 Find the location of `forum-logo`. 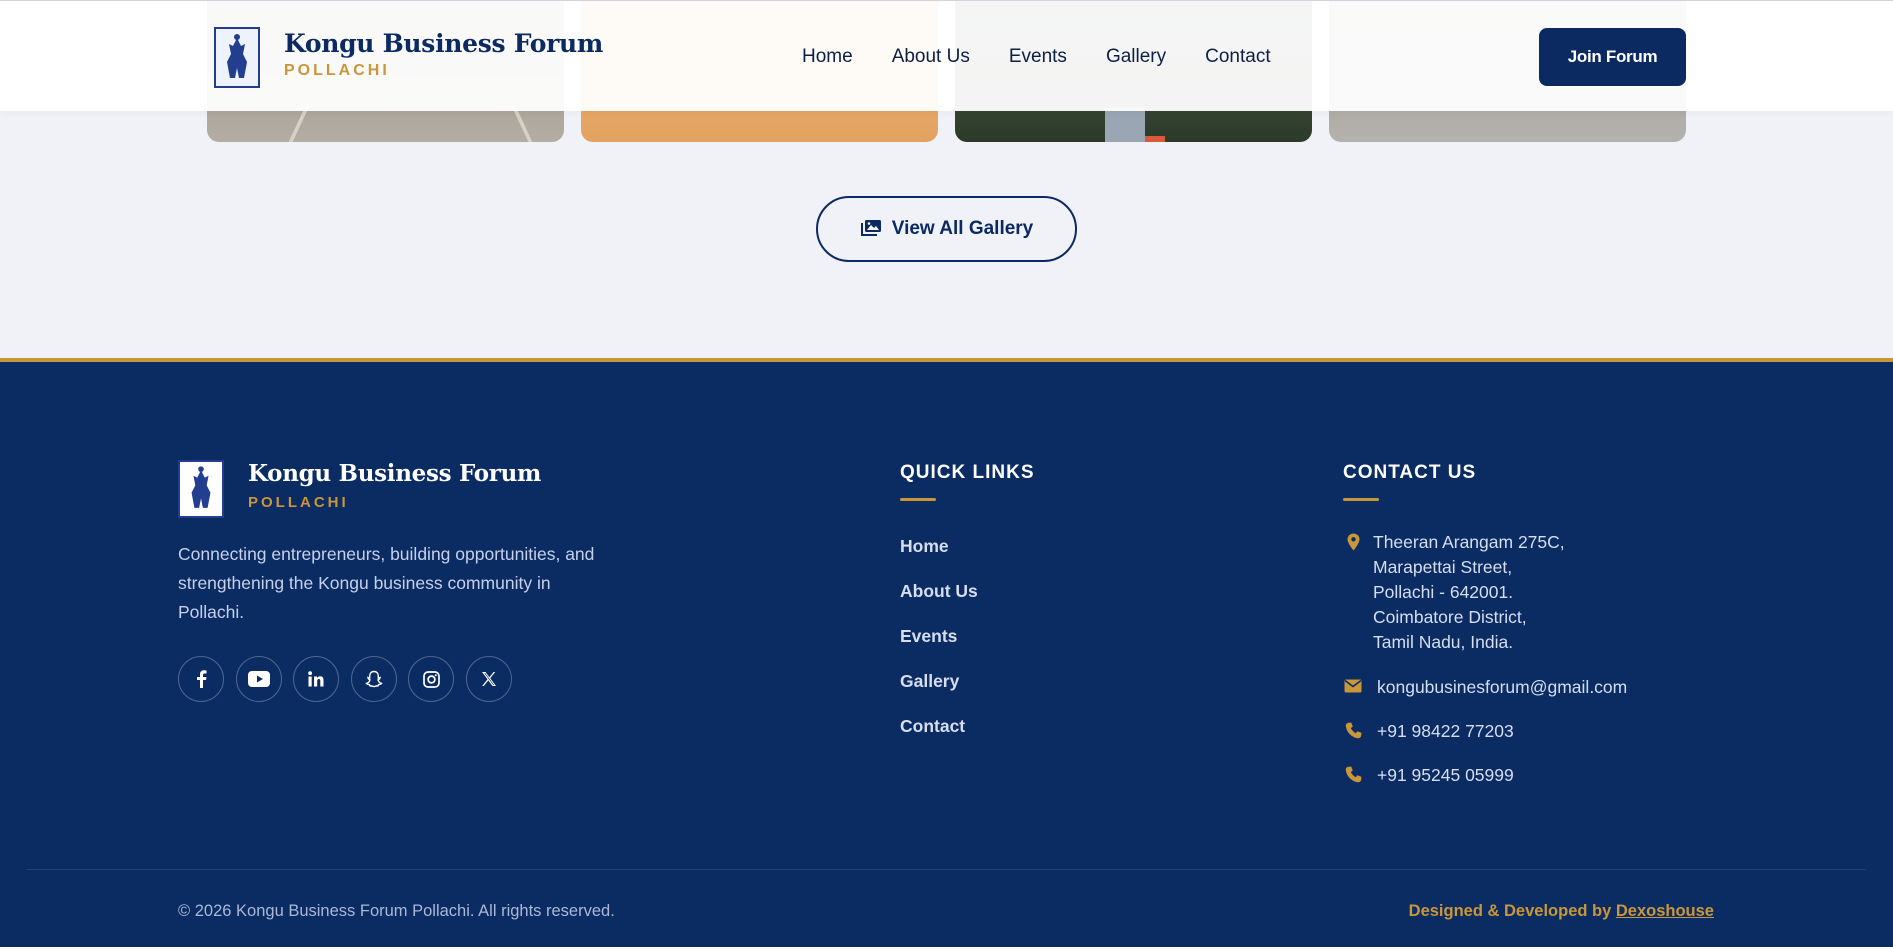

forum-logo is located at coordinates (237, 57).